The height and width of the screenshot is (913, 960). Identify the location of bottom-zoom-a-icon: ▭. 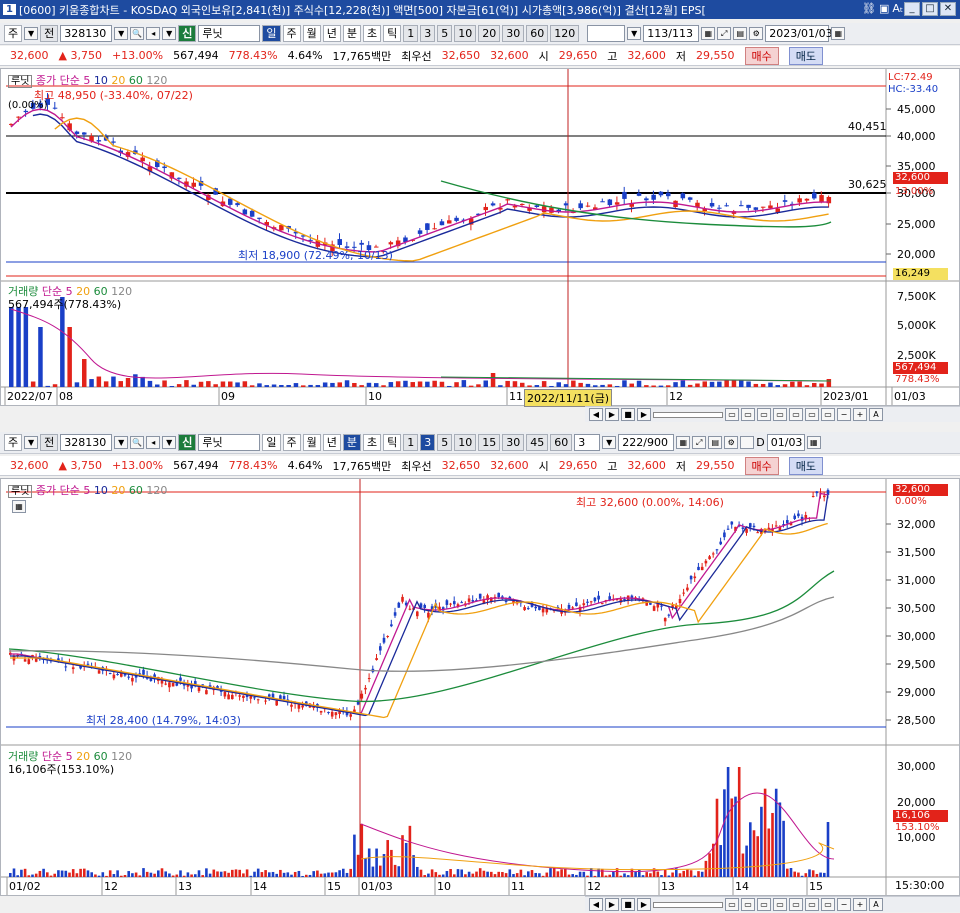
(732, 904).